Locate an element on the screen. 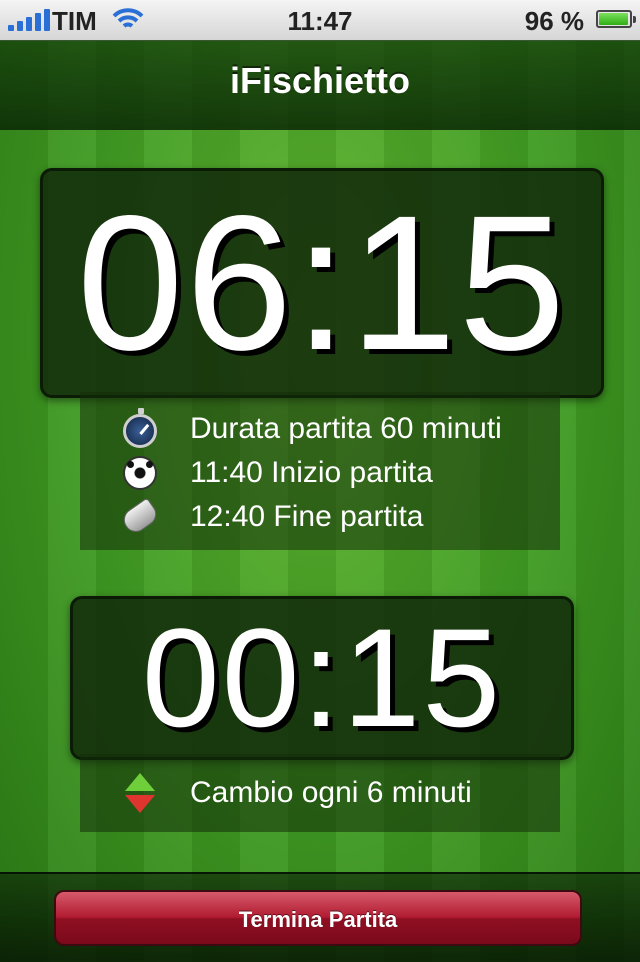  soccer-ball-icon is located at coordinates (140, 473).